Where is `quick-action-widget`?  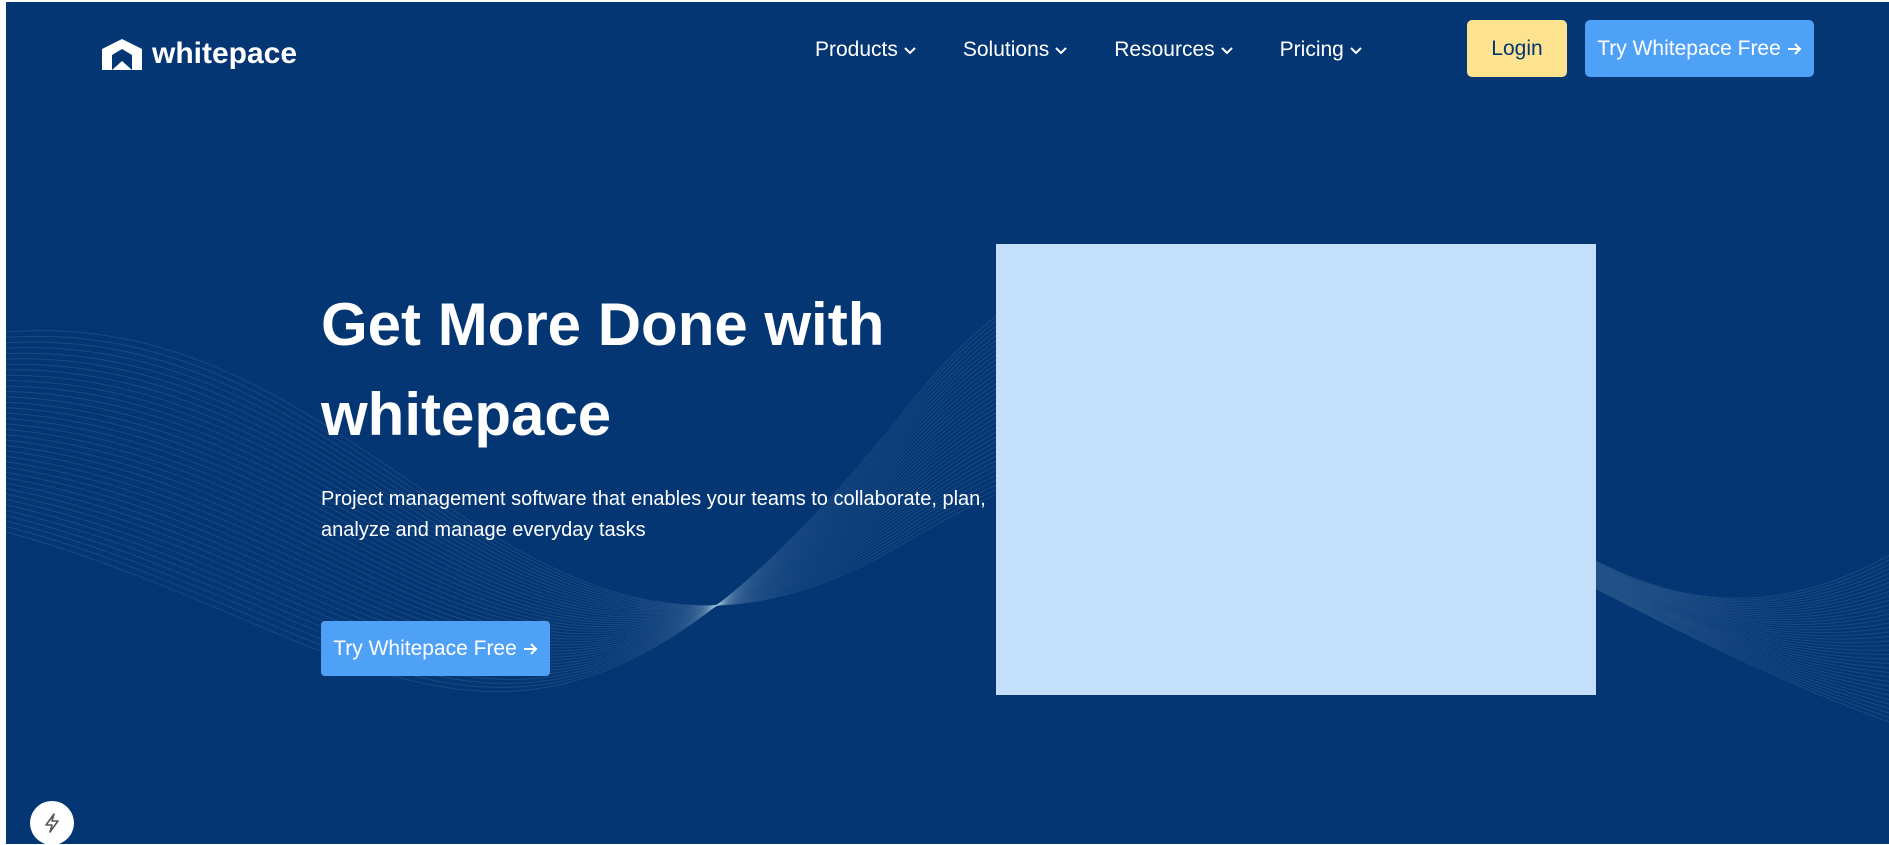 quick-action-widget is located at coordinates (52, 822).